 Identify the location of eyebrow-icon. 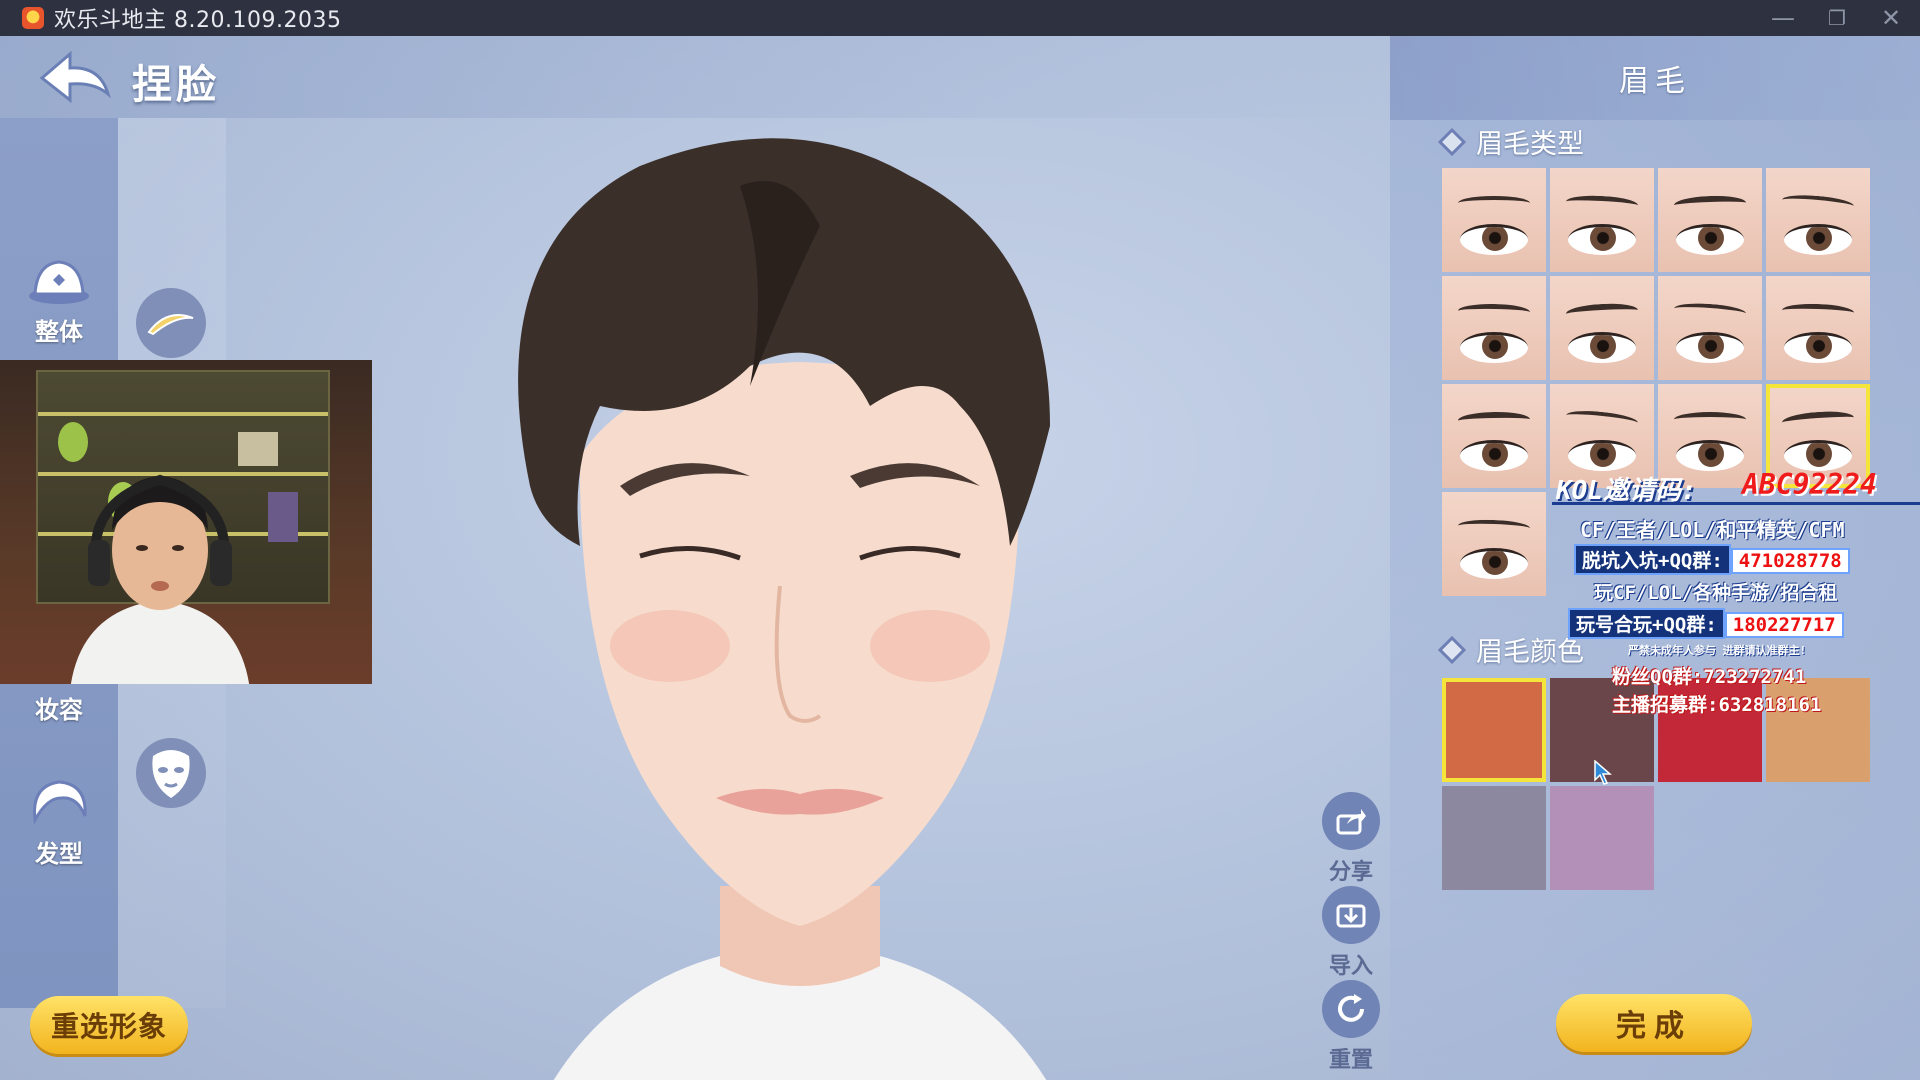
(170, 325).